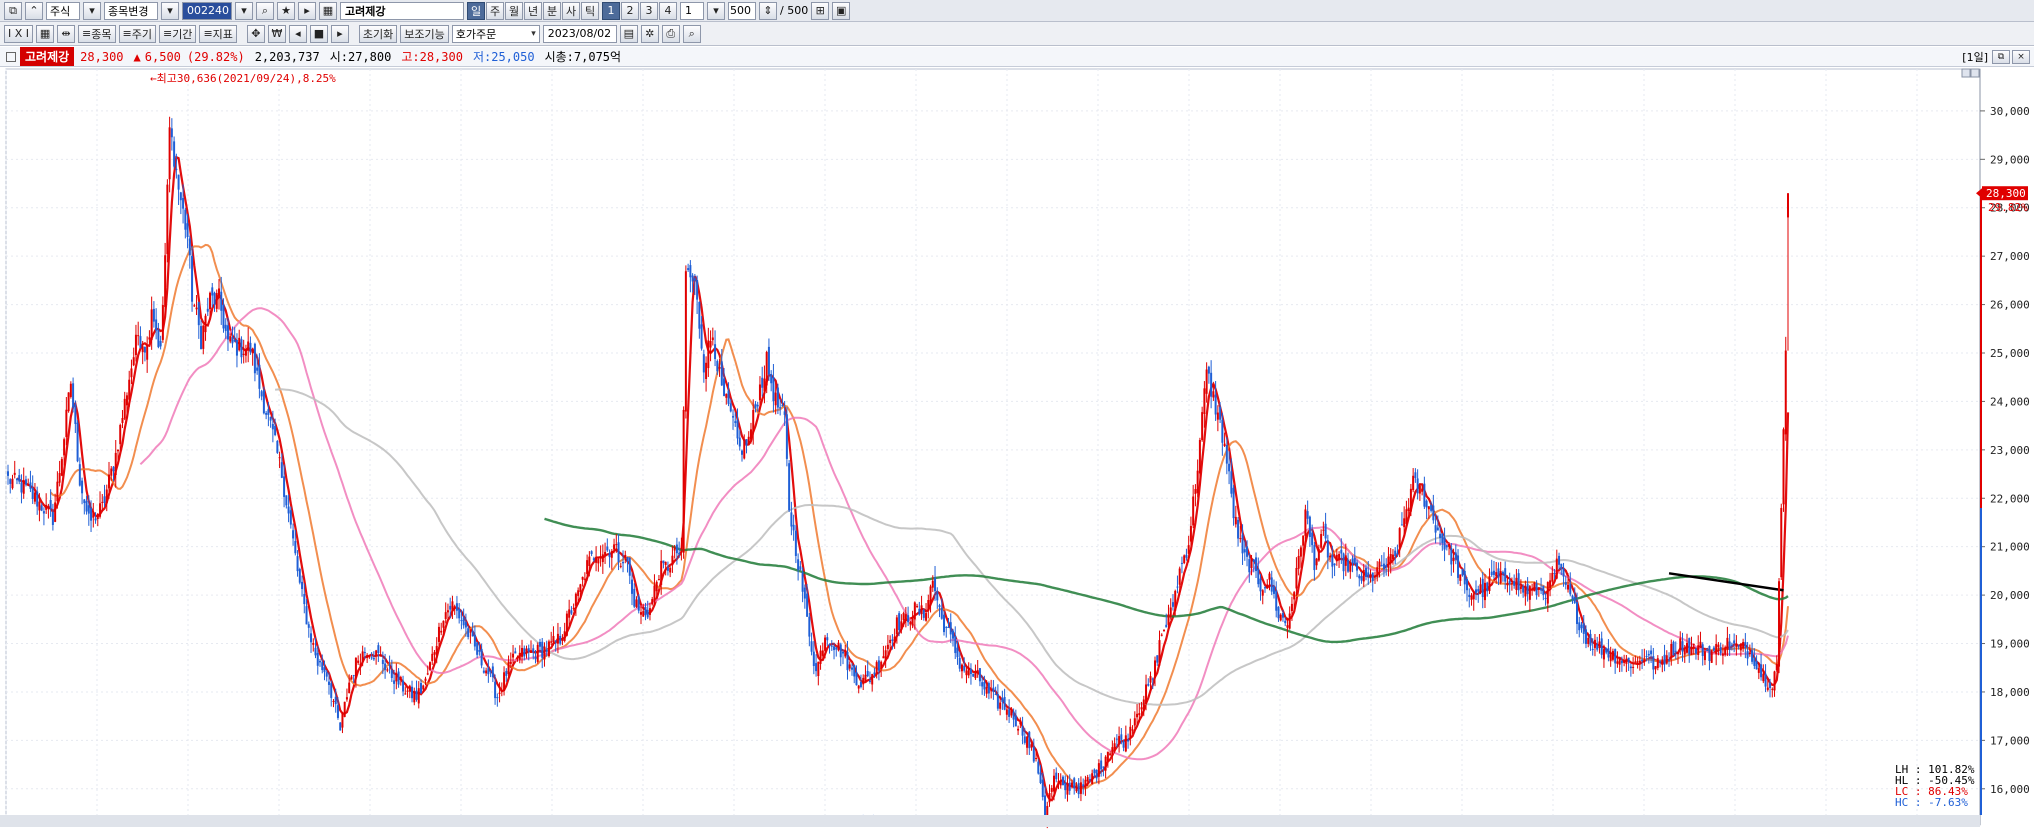 This screenshot has height=829, width=2034. What do you see at coordinates (590, 10) in the screenshot?
I see `period-tab-6: 틱` at bounding box center [590, 10].